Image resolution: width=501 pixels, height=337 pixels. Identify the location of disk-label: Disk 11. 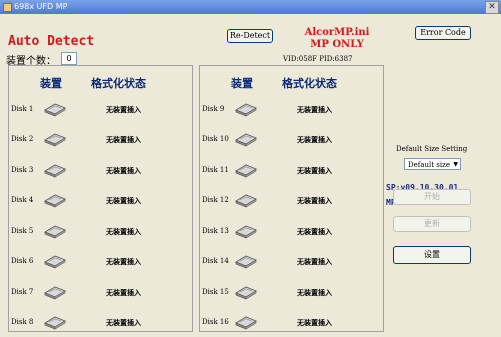
(215, 170).